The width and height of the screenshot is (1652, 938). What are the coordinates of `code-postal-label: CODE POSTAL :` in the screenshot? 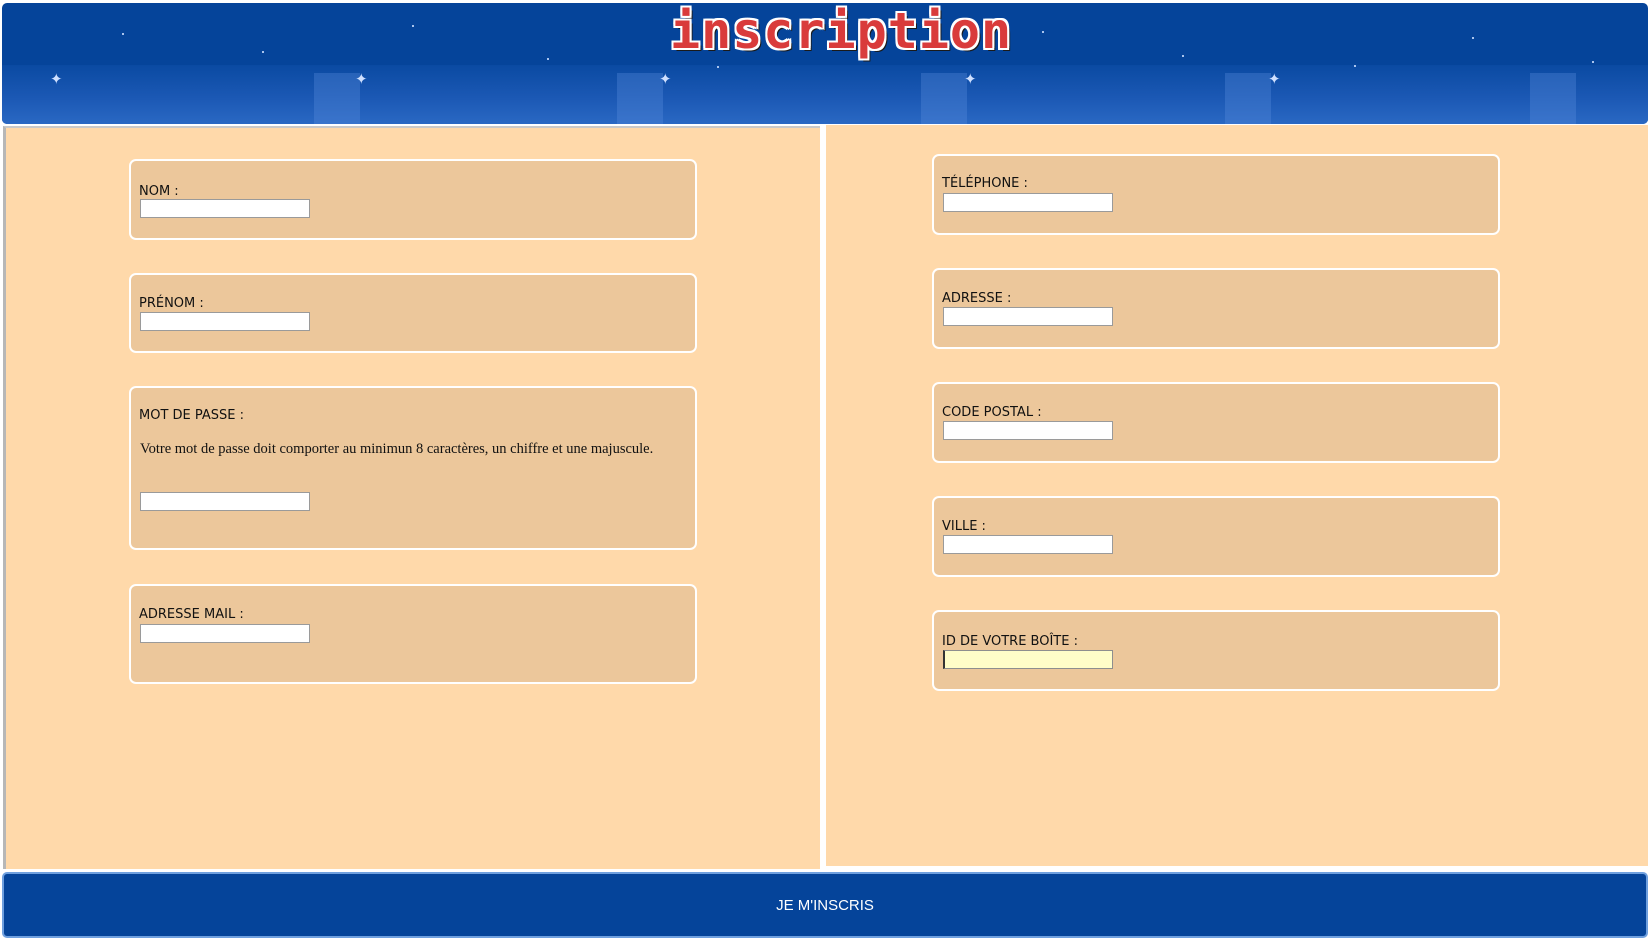 It's located at (992, 412).